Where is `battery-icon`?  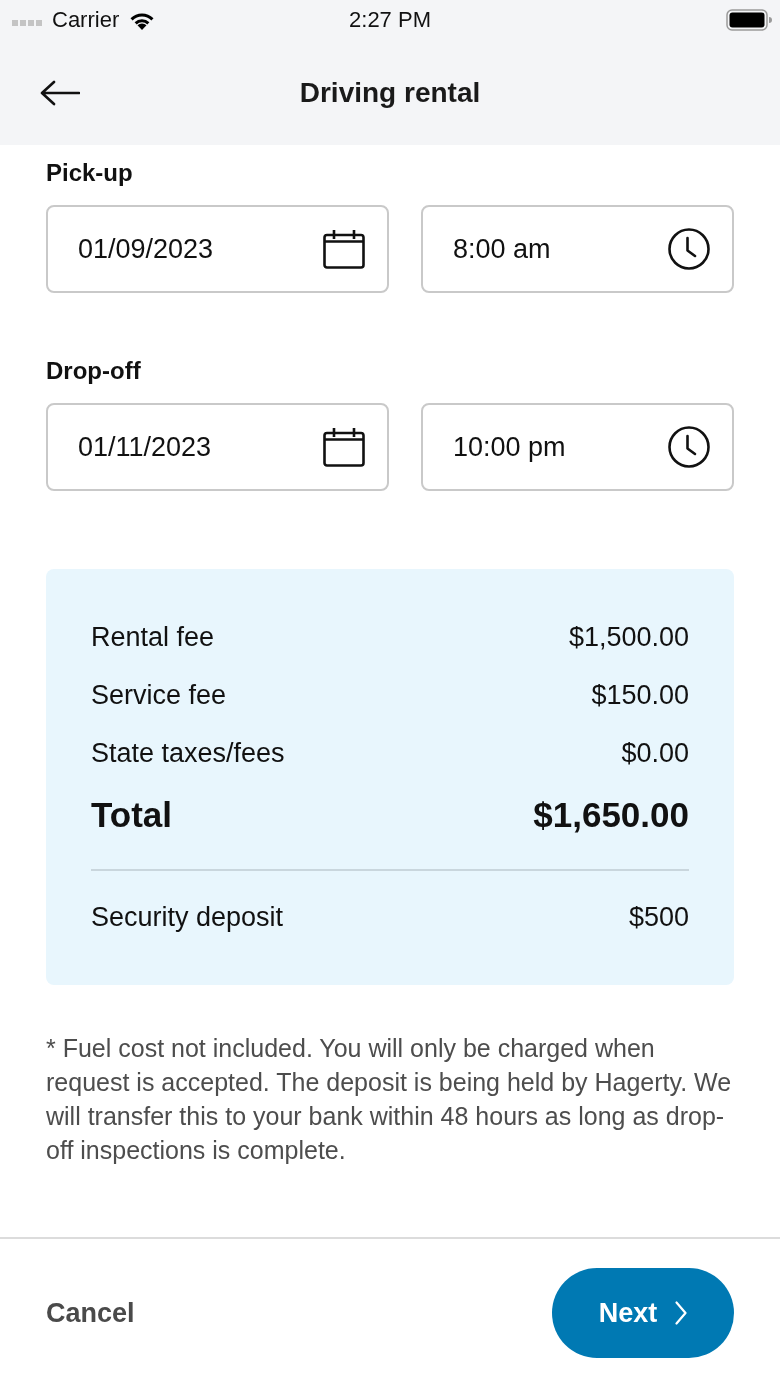 battery-icon is located at coordinates (749, 20).